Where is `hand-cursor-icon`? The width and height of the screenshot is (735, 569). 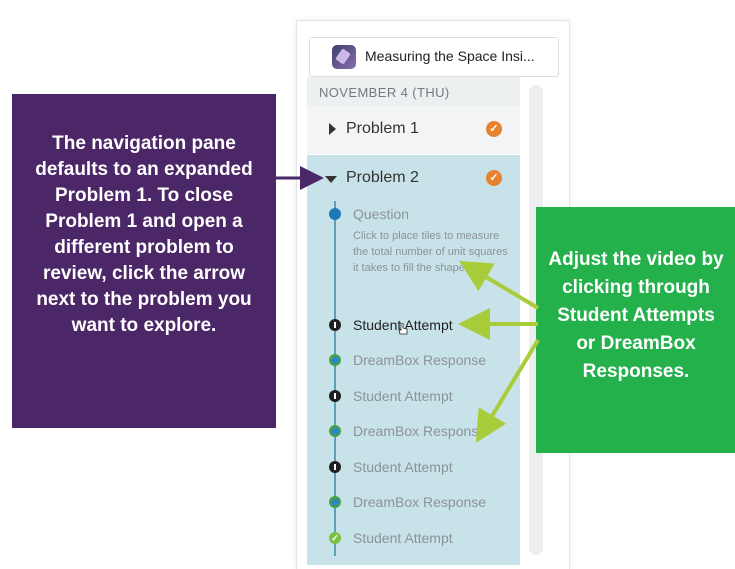
hand-cursor-icon is located at coordinates (403, 329).